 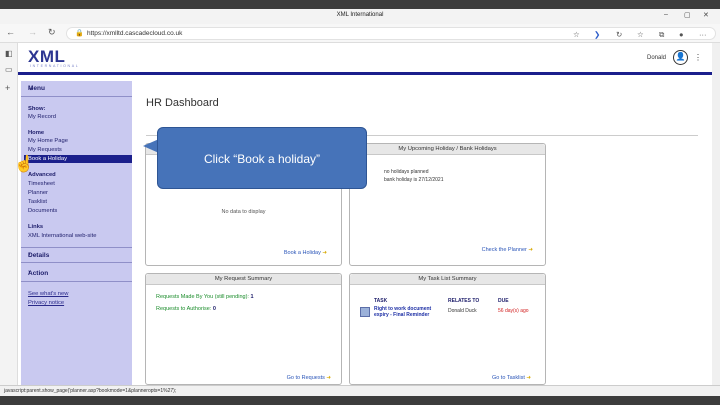 I want to click on request-panel-header: My Request Summary, so click(x=243, y=279).